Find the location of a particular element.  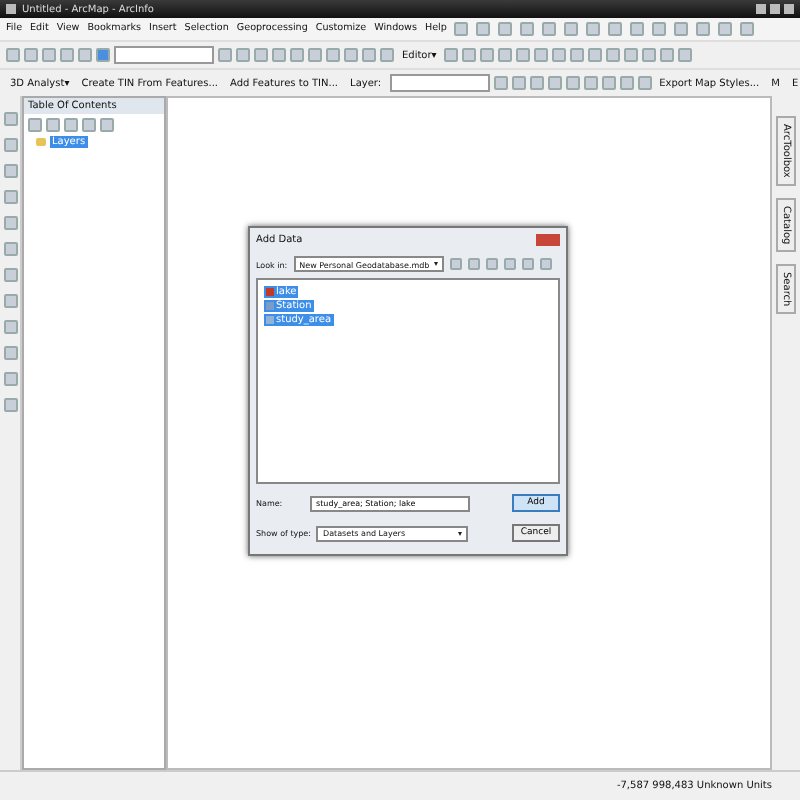

layer-dropdown is located at coordinates (439, 83).